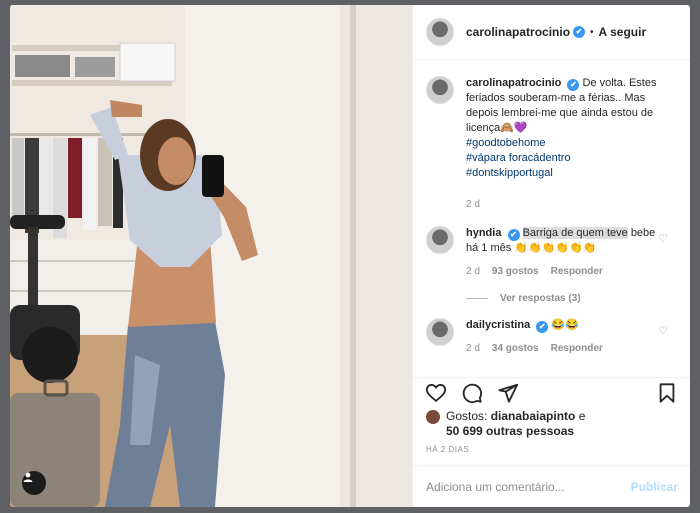 Image resolution: width=700 pixels, height=513 pixels. Describe the element at coordinates (34, 483) in the screenshot. I see `tagged-user-icon` at that location.